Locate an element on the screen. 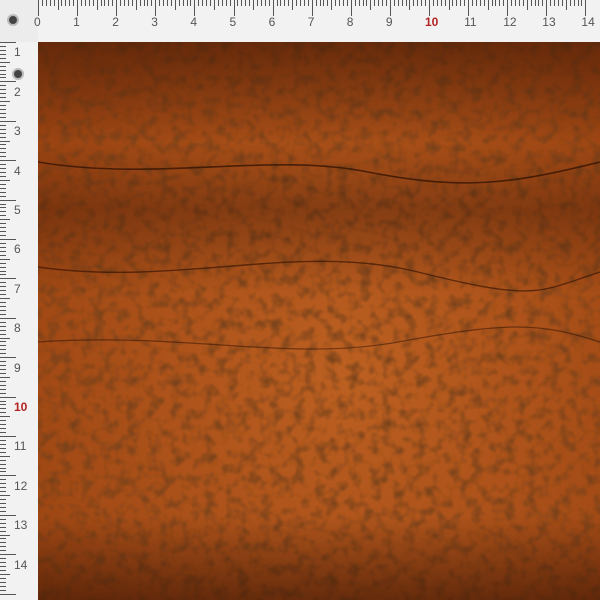 Image resolution: width=600 pixels, height=600 pixels. ruler-top-label: 2 is located at coordinates (115, 22).